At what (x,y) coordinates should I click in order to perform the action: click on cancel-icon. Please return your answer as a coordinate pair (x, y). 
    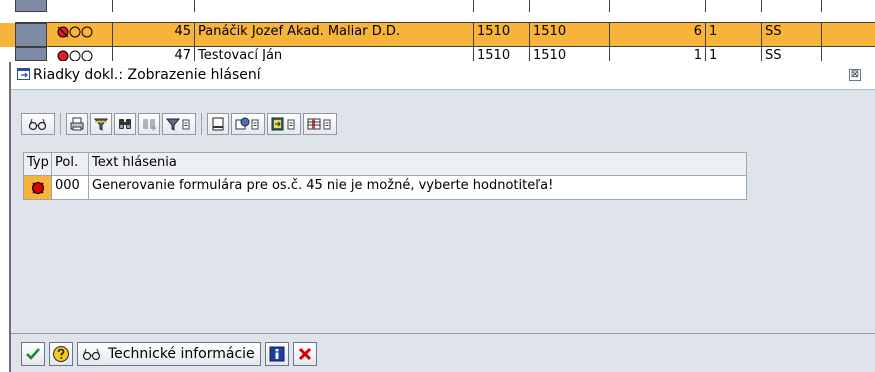
    Looking at the image, I should click on (304, 354).